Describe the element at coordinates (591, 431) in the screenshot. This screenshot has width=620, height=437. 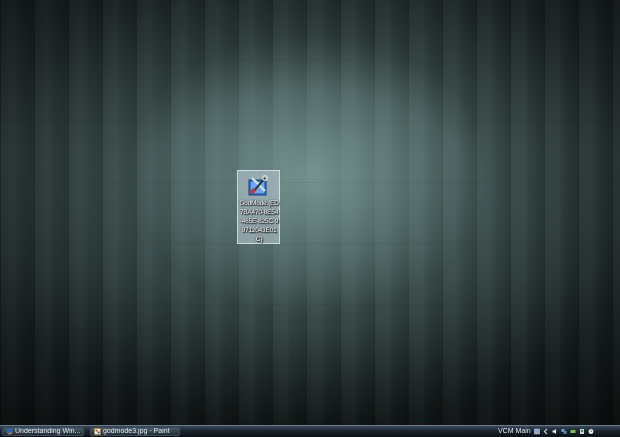
I see `clock-icon` at that location.